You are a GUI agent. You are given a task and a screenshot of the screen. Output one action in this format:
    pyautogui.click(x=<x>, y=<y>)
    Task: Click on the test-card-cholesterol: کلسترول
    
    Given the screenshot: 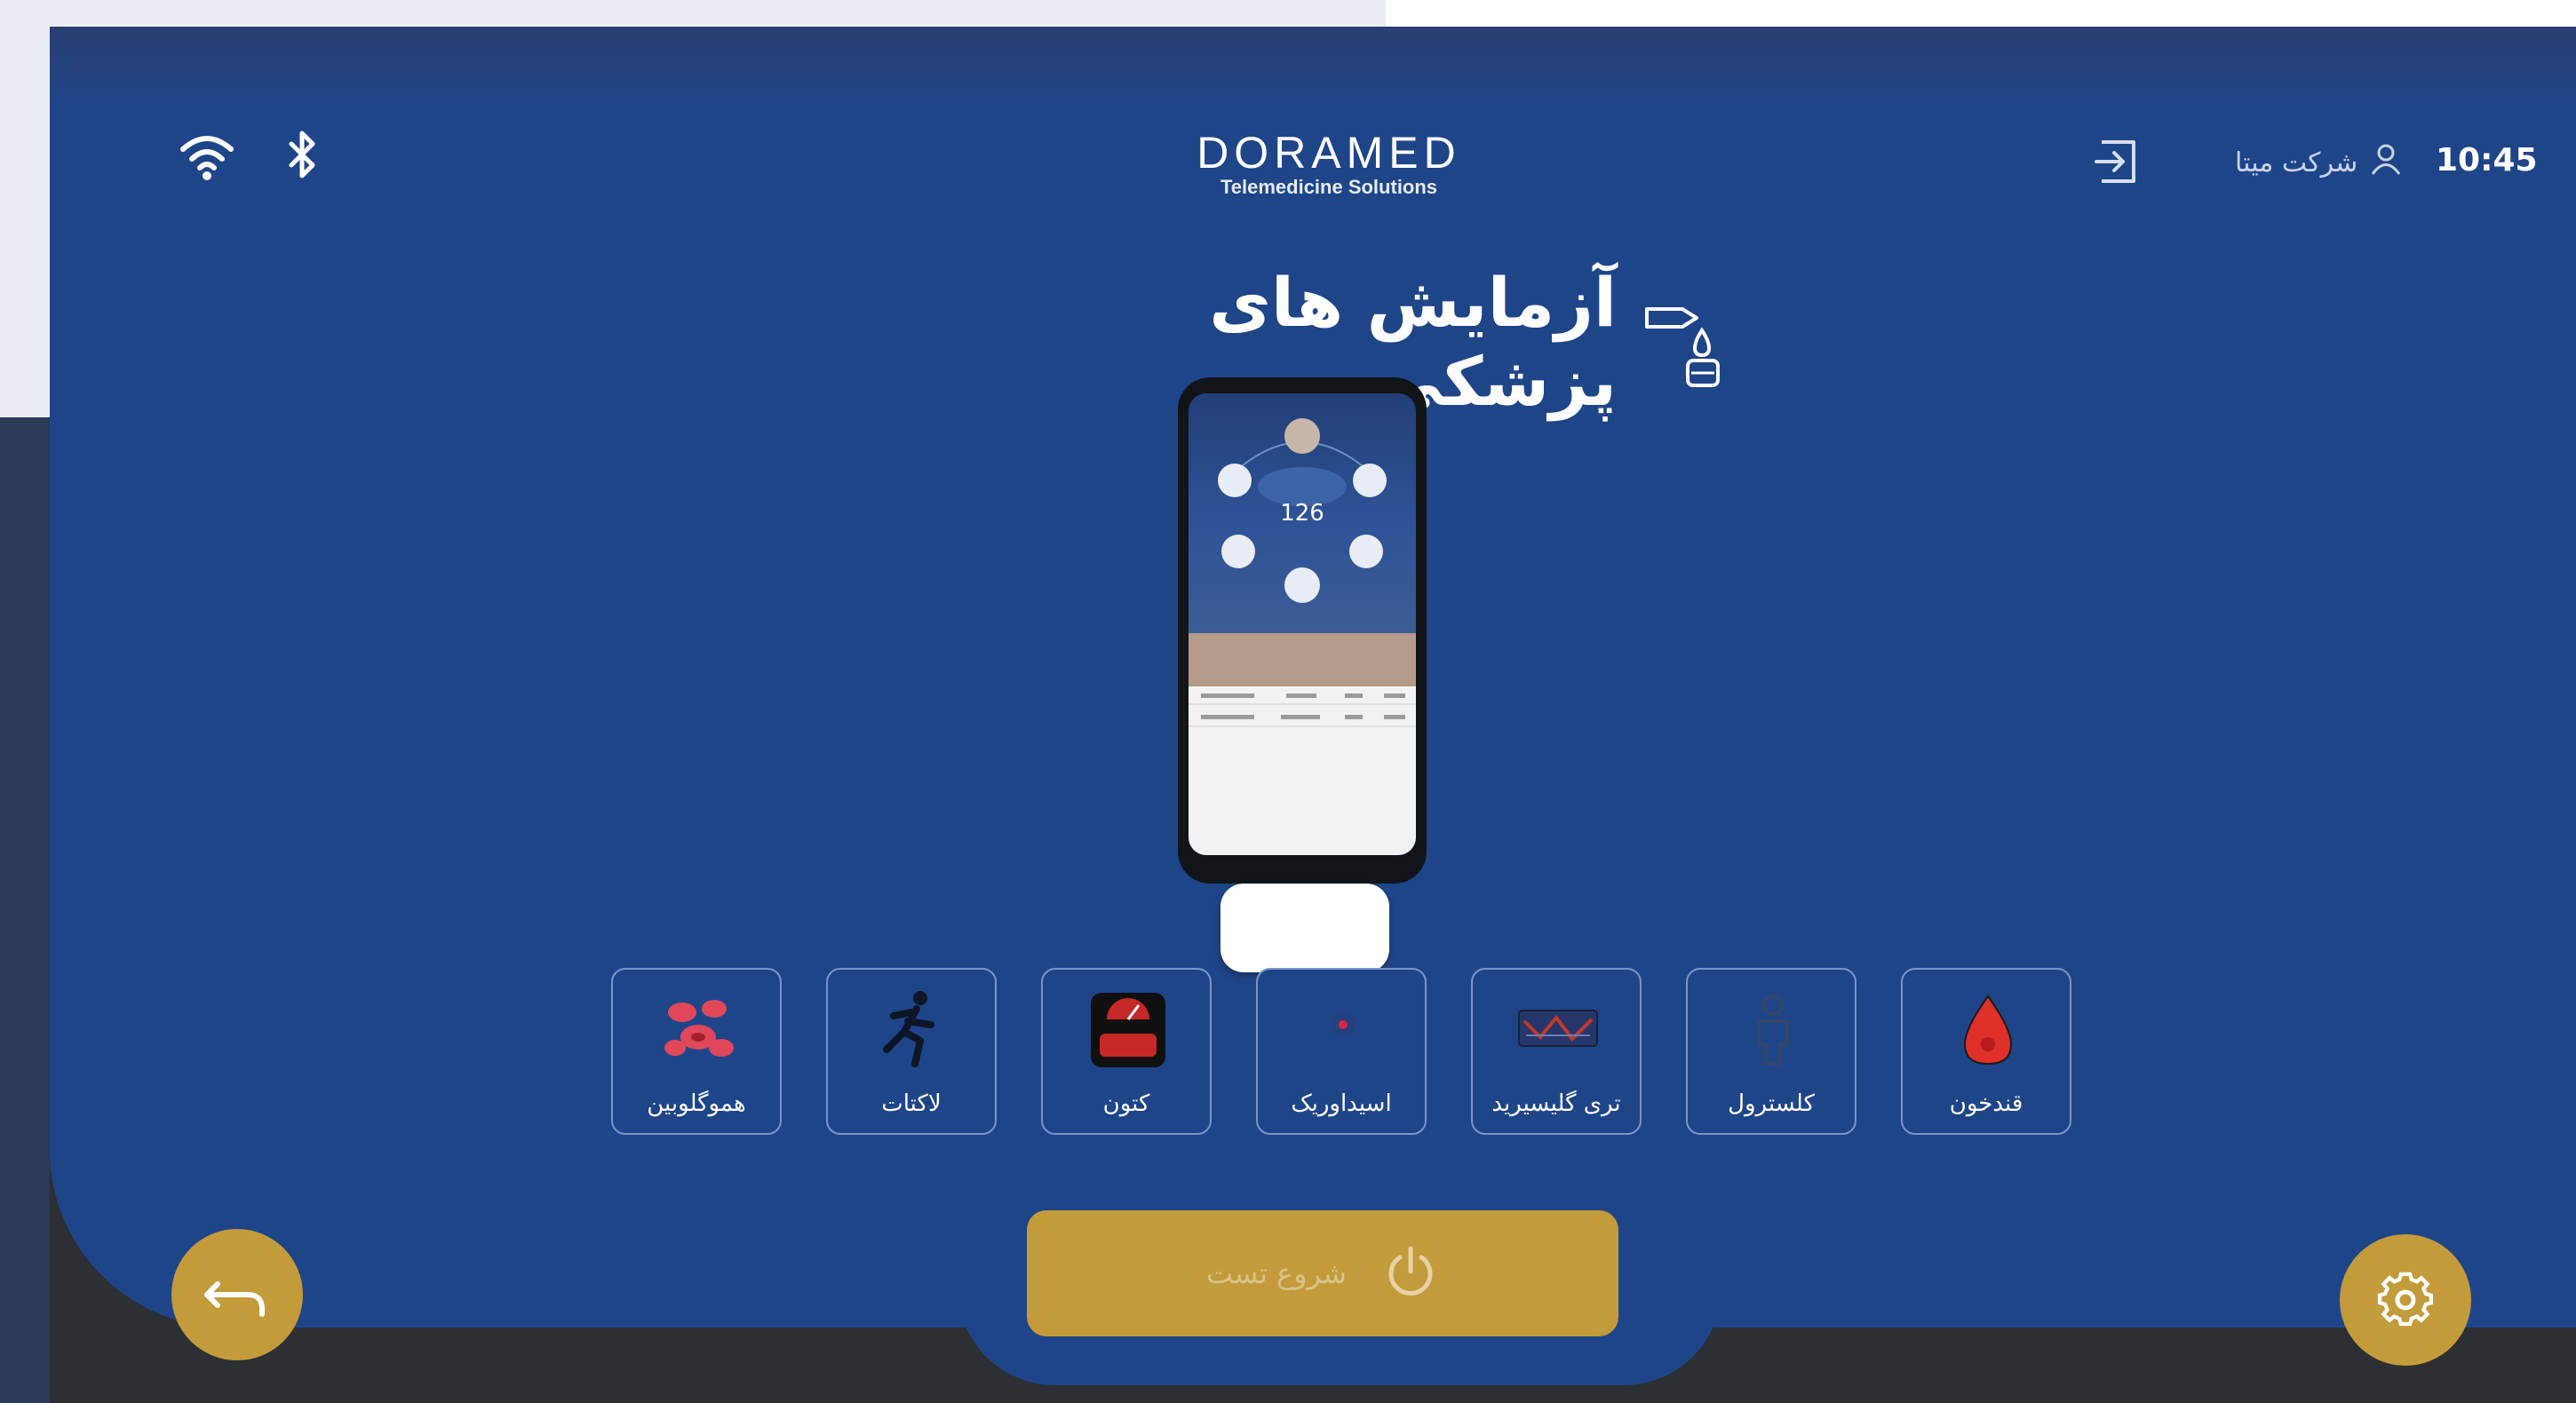 What is the action you would take?
    pyautogui.click(x=1771, y=1051)
    